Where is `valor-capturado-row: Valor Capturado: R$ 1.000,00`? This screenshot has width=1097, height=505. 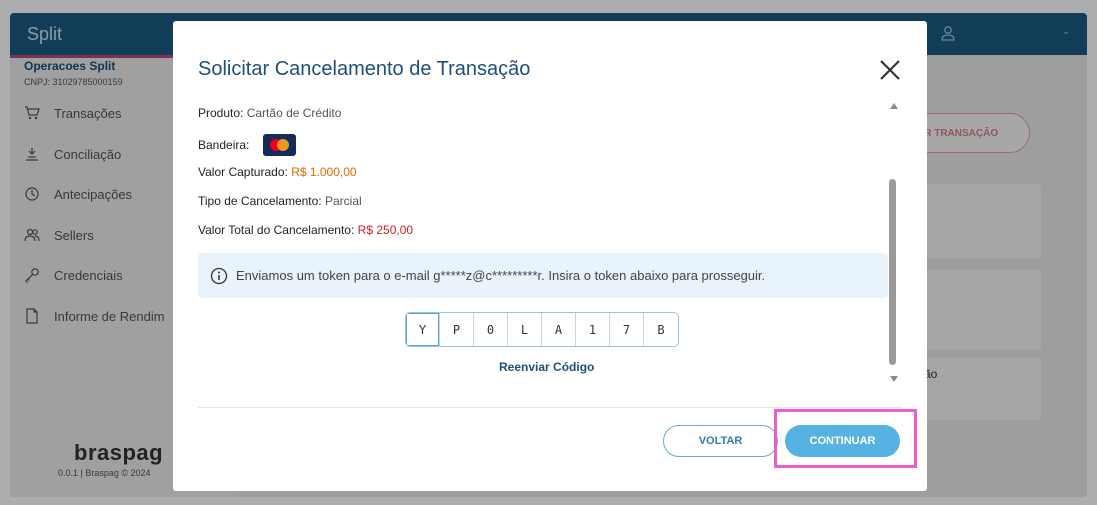 valor-capturado-row: Valor Capturado: R$ 1.000,00 is located at coordinates (277, 172).